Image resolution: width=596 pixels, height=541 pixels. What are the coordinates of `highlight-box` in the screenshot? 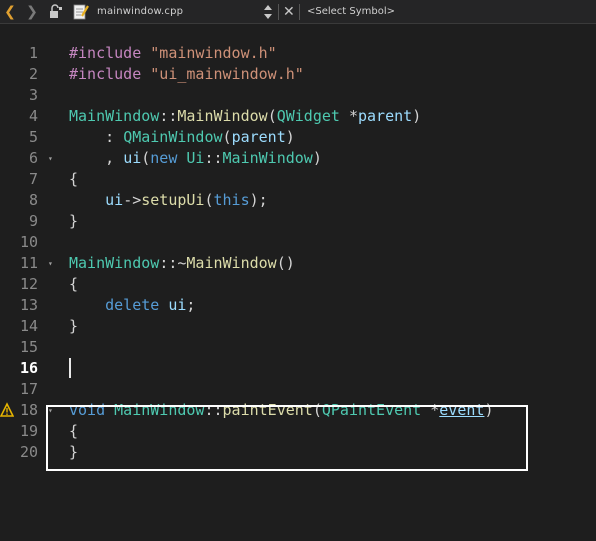 It's located at (287, 438).